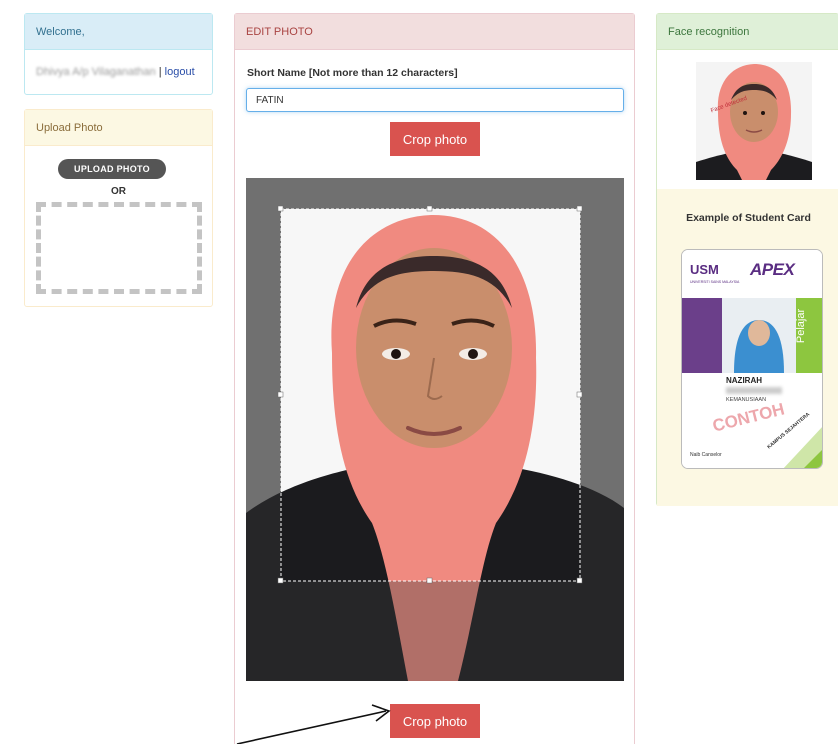 Image resolution: width=838 pixels, height=744 pixels. What do you see at coordinates (754, 390) in the screenshot?
I see `card-student-id-blurred` at bounding box center [754, 390].